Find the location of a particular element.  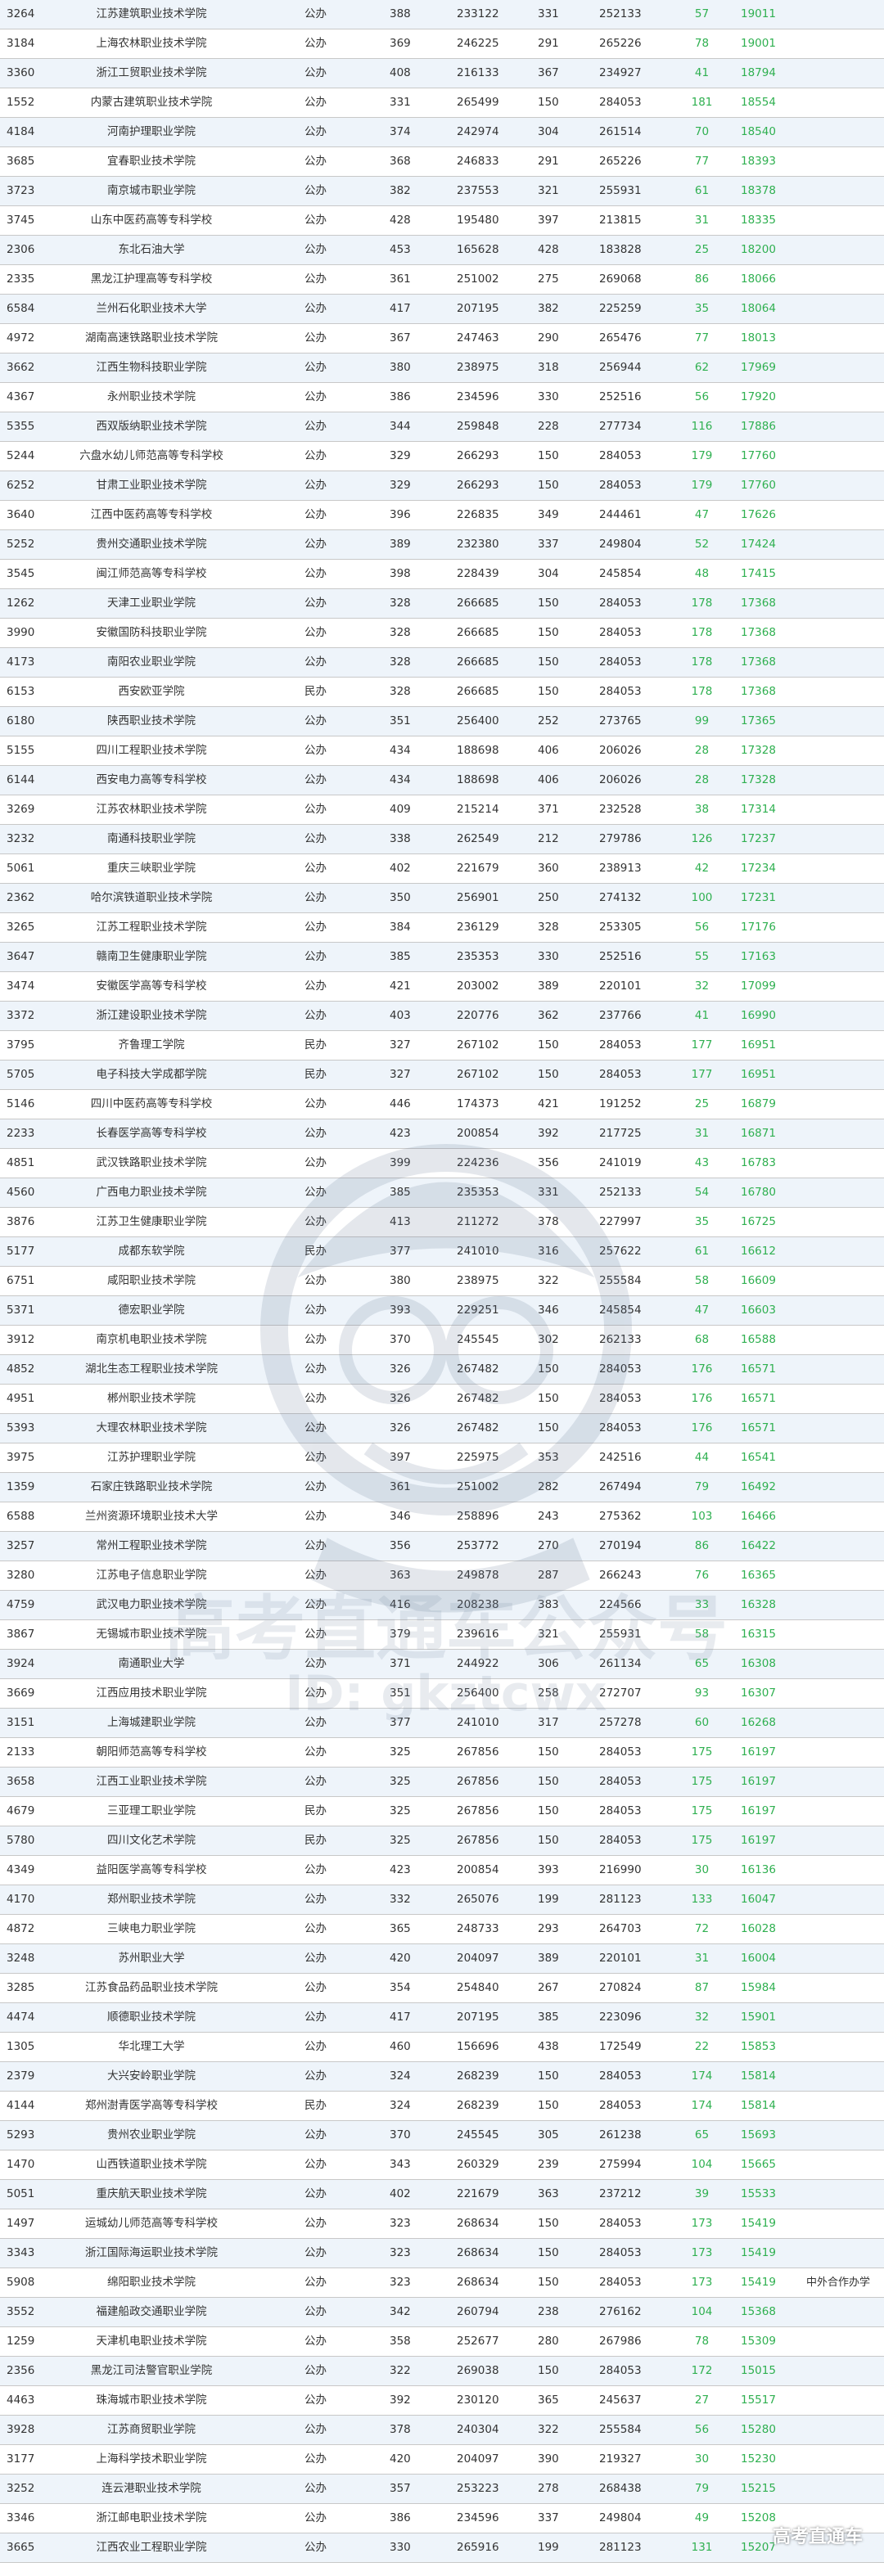

cell-low-rank: 264703 is located at coordinates (620, 1928).